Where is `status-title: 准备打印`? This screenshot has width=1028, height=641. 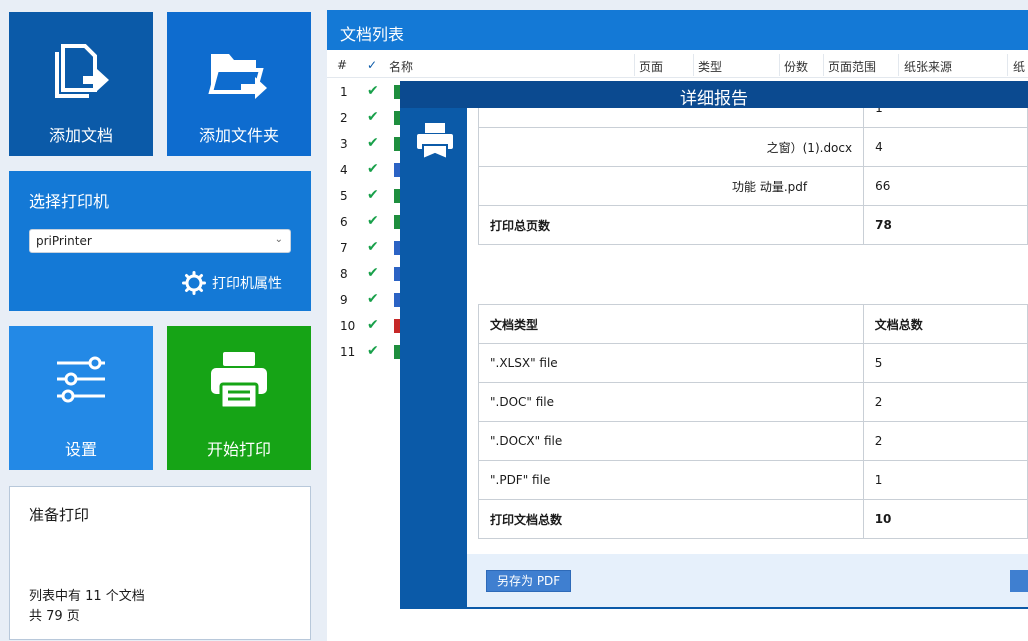 status-title: 准备打印 is located at coordinates (59, 515).